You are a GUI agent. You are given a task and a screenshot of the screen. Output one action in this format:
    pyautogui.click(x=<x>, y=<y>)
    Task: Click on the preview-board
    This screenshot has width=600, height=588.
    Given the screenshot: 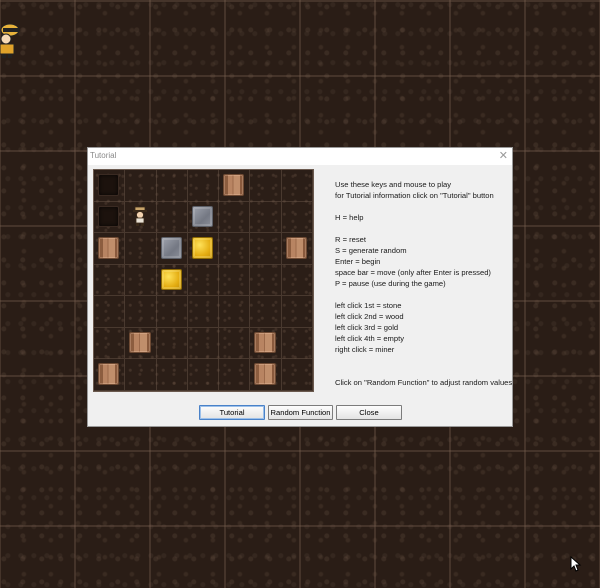 What is the action you would take?
    pyautogui.click(x=203, y=280)
    